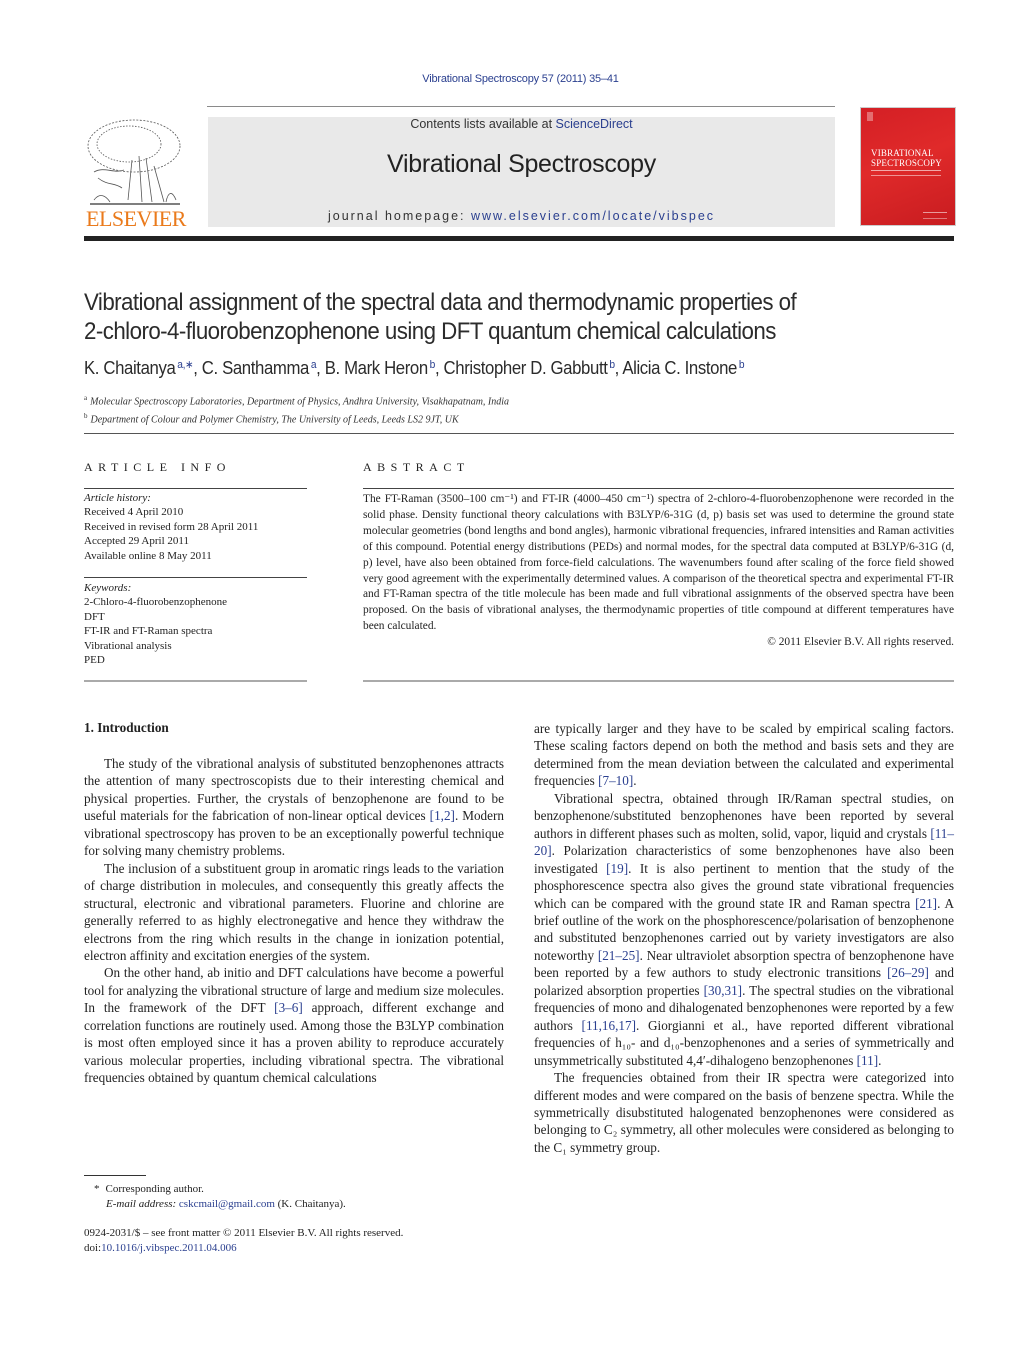 This screenshot has width=1021, height=1351. Describe the element at coordinates (483, 124) in the screenshot. I see `contents-label: Contents lists available at` at that location.